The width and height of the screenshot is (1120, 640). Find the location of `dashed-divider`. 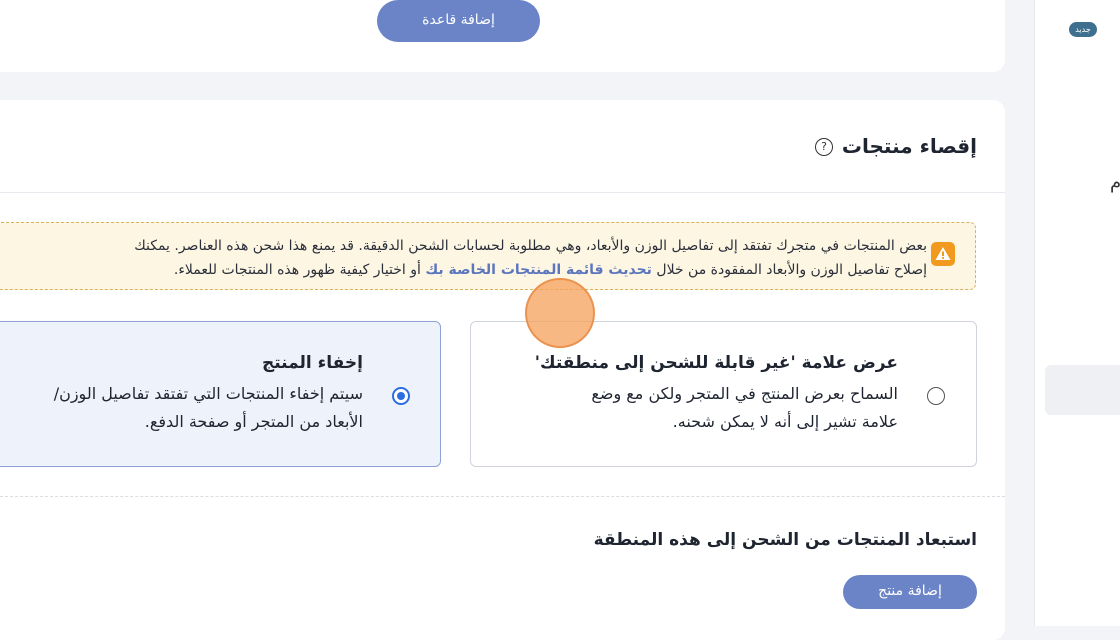

dashed-divider is located at coordinates (502, 496).